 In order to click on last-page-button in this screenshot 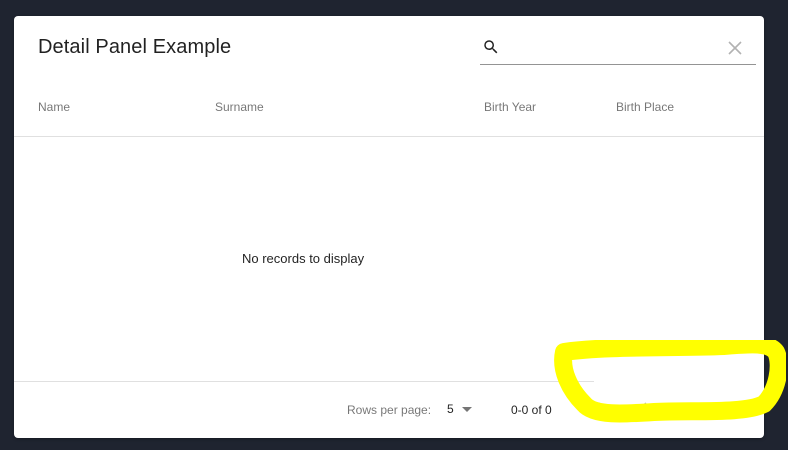, I will do `click(740, 408)`.